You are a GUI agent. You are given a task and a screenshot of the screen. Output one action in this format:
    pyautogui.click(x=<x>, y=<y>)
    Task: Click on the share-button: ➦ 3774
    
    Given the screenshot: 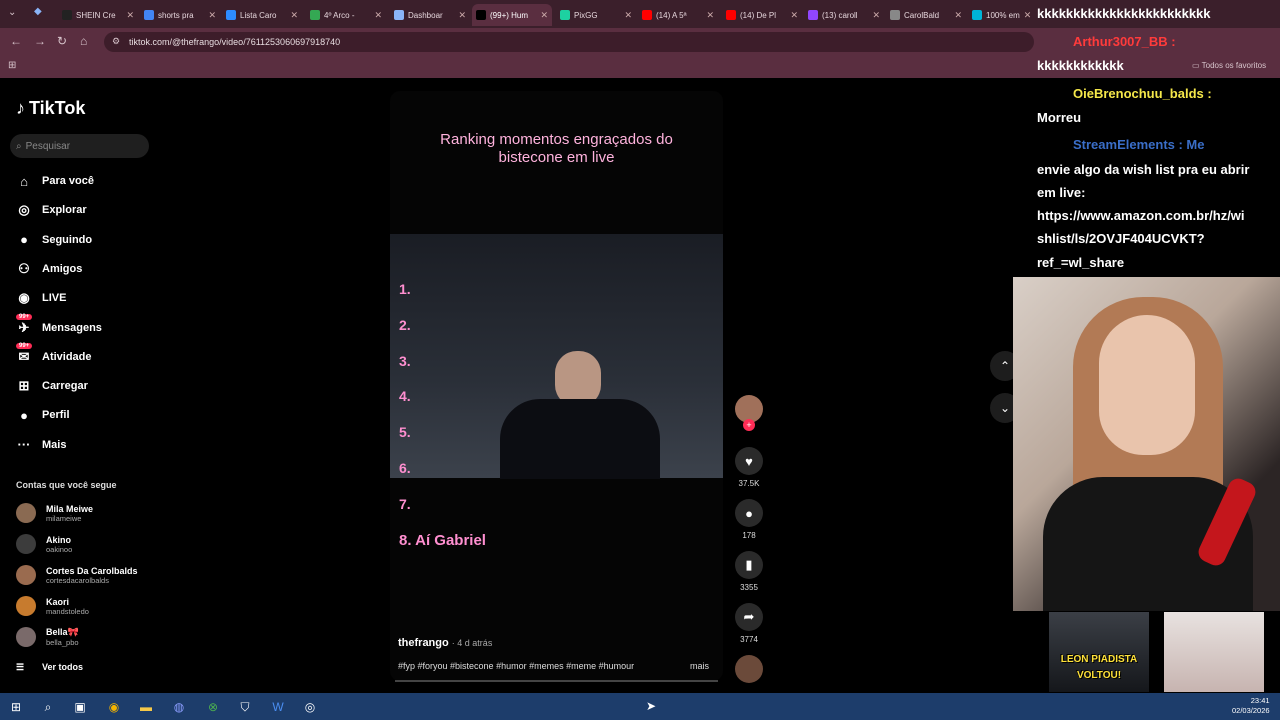 What is the action you would take?
    pyautogui.click(x=749, y=623)
    